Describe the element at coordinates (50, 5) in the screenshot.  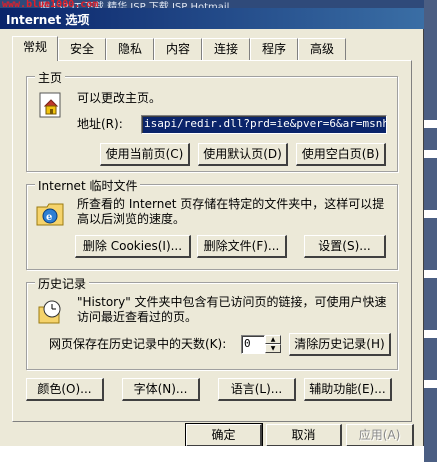
I see `watermark: www.blue1000.com` at that location.